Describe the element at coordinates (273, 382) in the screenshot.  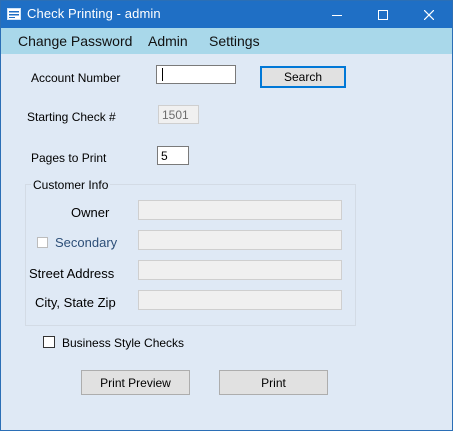
I see `print-button: Print` at that location.